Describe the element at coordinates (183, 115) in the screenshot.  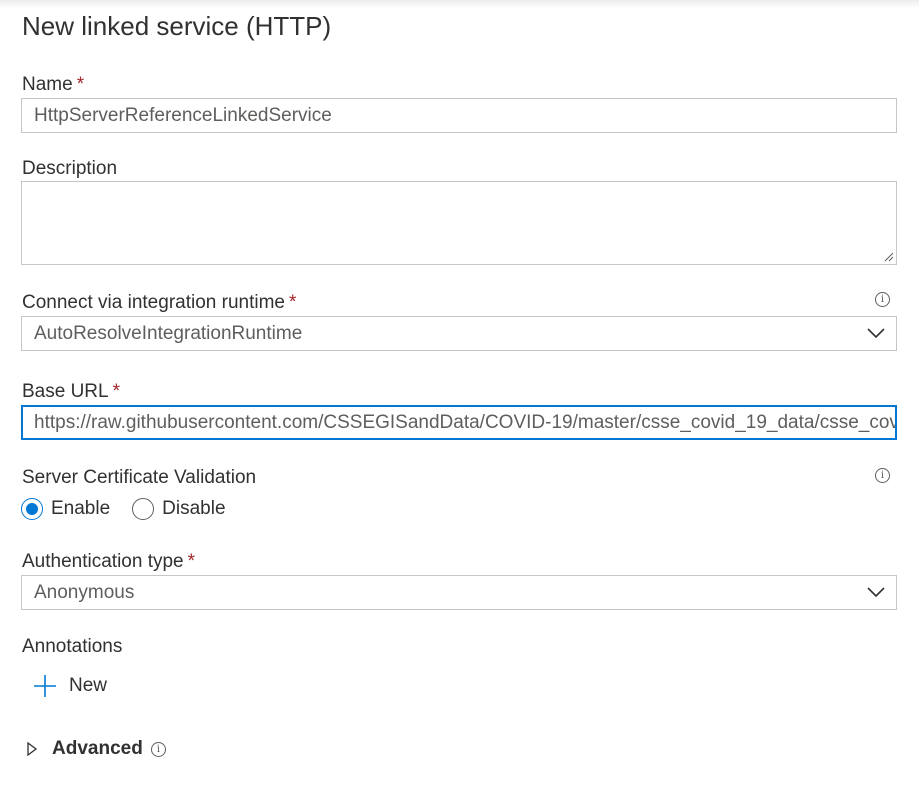
I see `name-input-value: HttpServerReferenceLinkedService` at that location.